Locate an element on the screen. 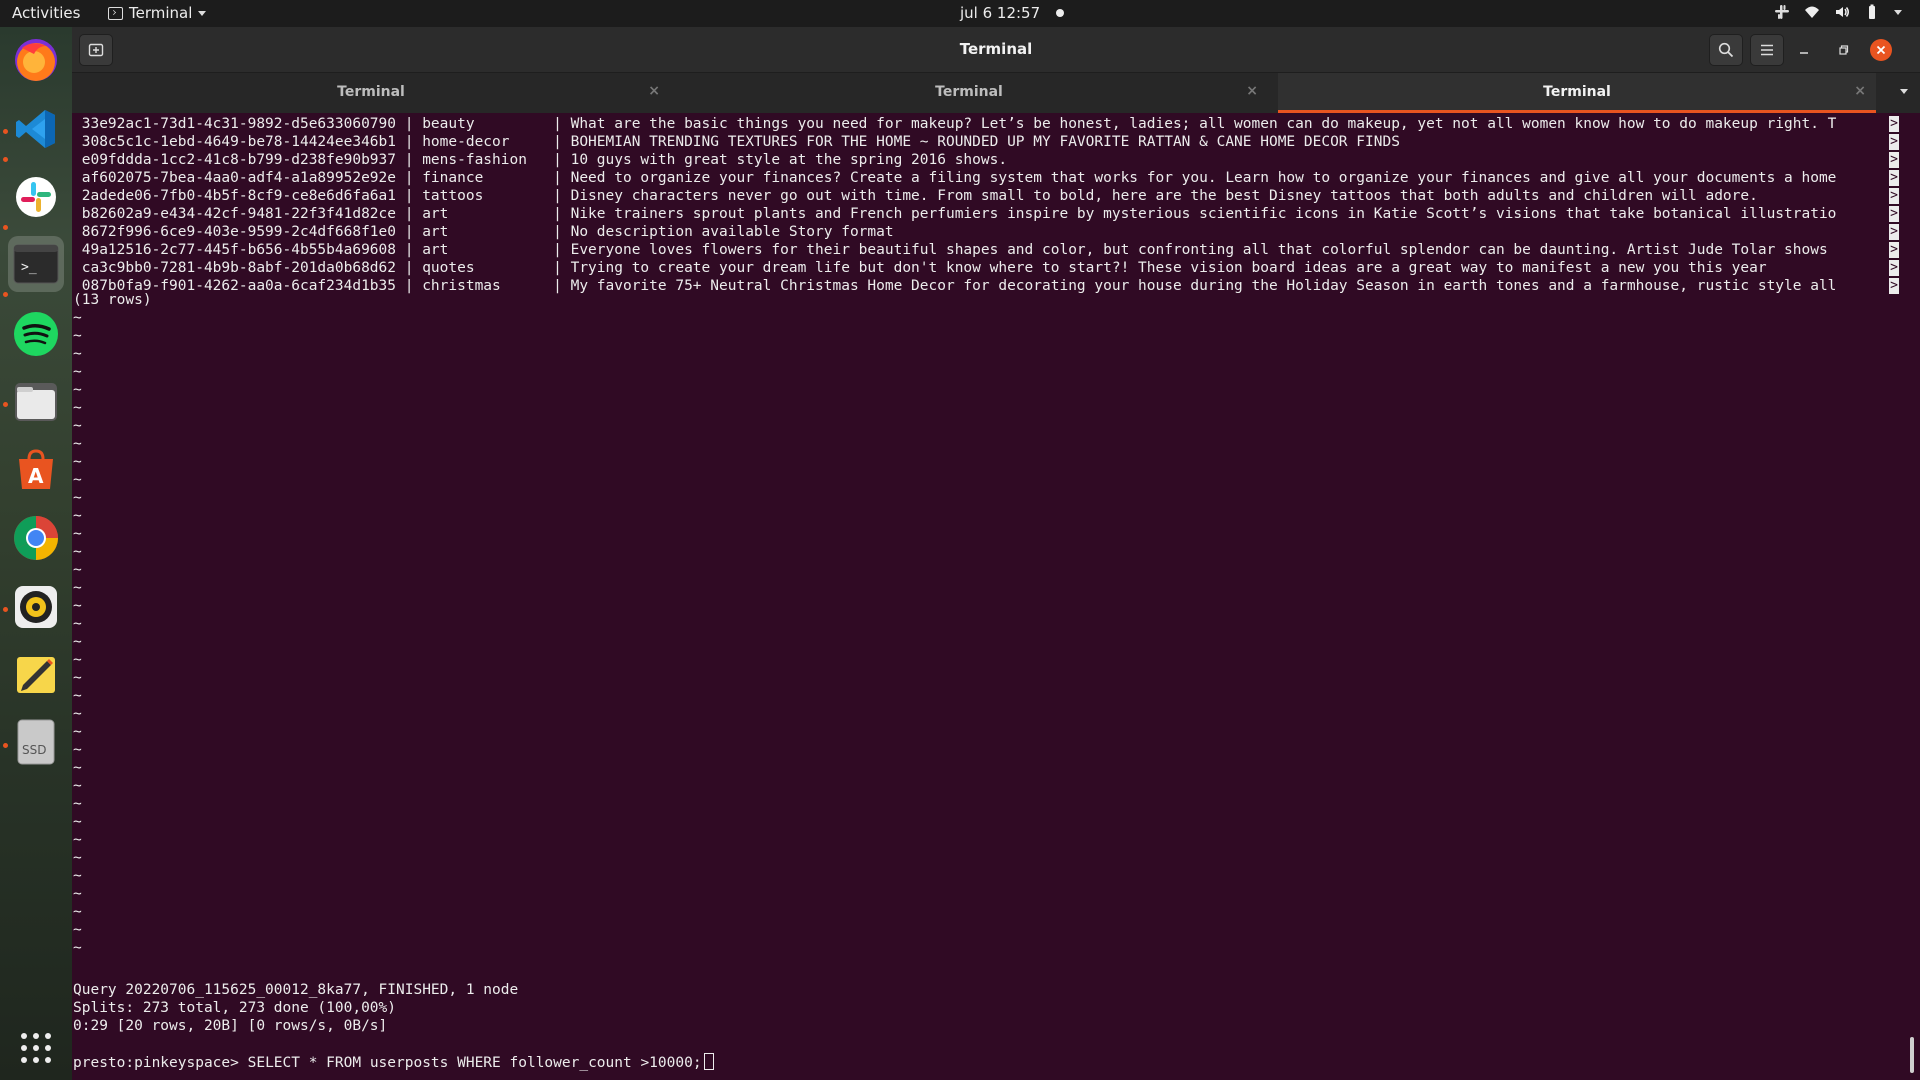 The image size is (1920, 1080). scrollbar is located at coordinates (1912, 1055).